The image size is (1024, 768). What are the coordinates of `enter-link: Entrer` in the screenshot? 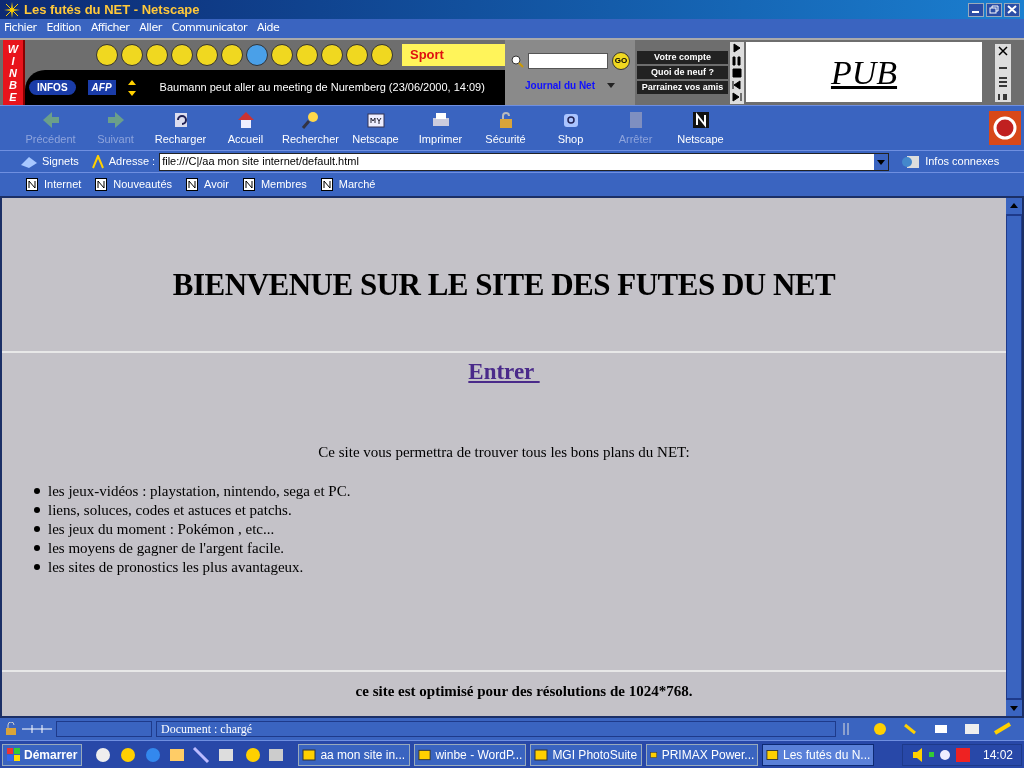 It's located at (504, 371).